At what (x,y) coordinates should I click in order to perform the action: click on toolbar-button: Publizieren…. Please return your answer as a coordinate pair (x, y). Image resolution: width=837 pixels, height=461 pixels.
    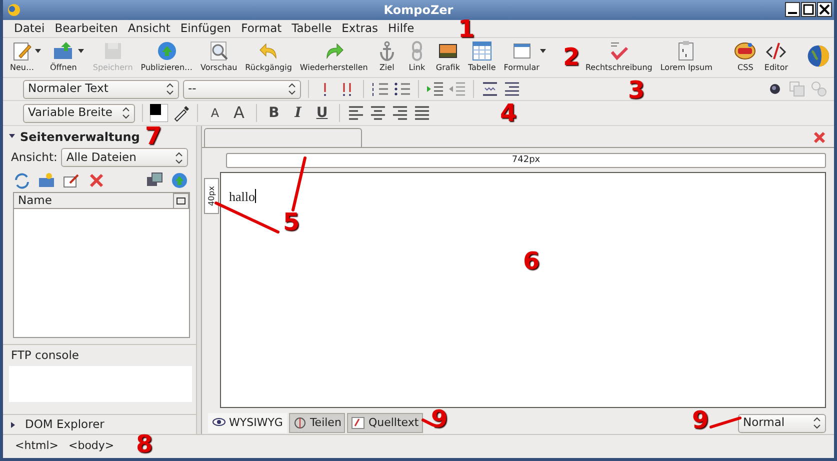
    Looking at the image, I should click on (167, 57).